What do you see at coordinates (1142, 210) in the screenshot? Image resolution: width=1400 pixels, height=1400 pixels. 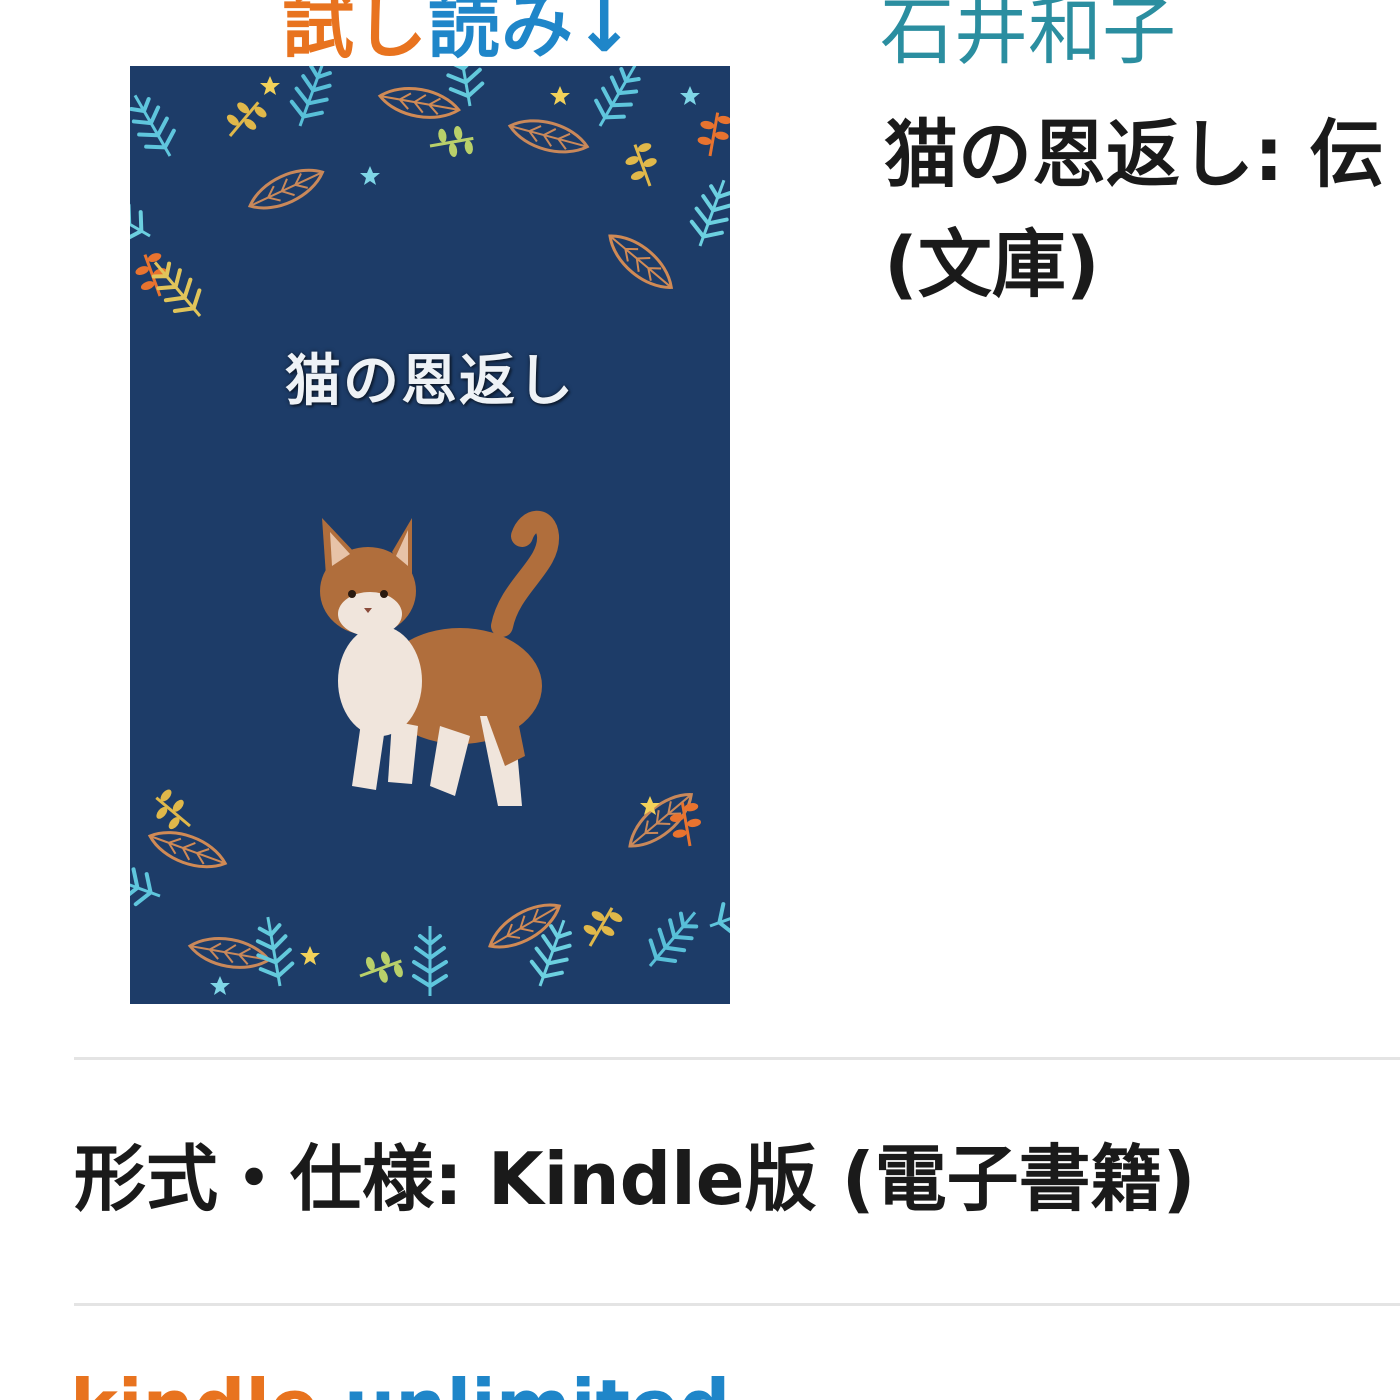 I see `product-title: 猫の恩返し: 伝 (文庫)` at bounding box center [1142, 210].